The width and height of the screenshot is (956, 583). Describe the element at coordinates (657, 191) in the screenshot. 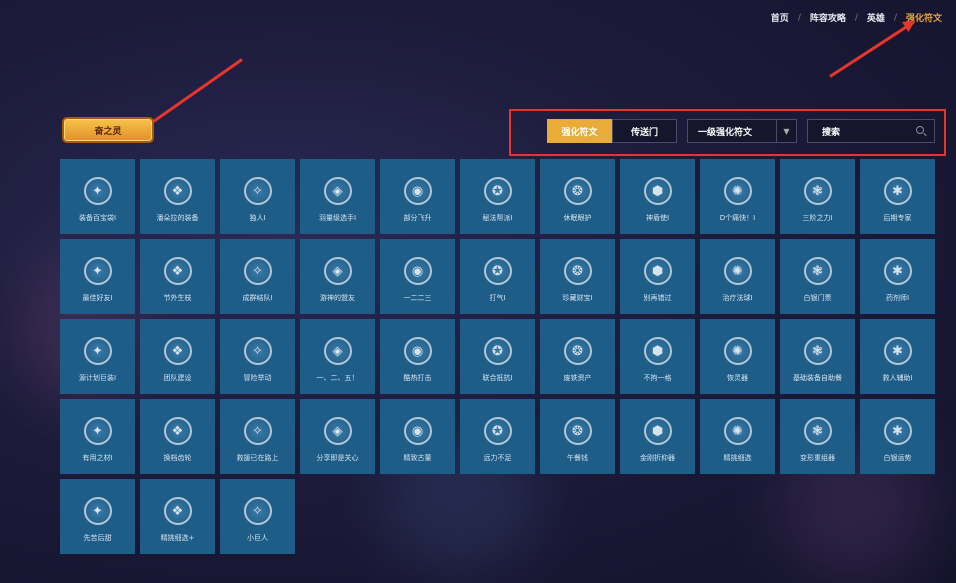

I see `shield-icon: ⬢` at that location.